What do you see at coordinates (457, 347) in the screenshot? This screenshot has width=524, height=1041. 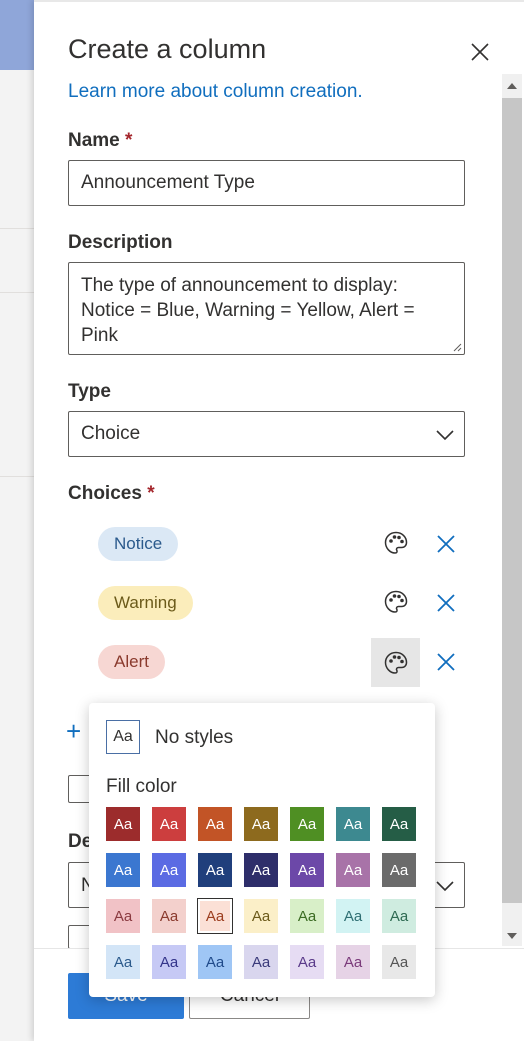 I see `resize-grip-icon` at bounding box center [457, 347].